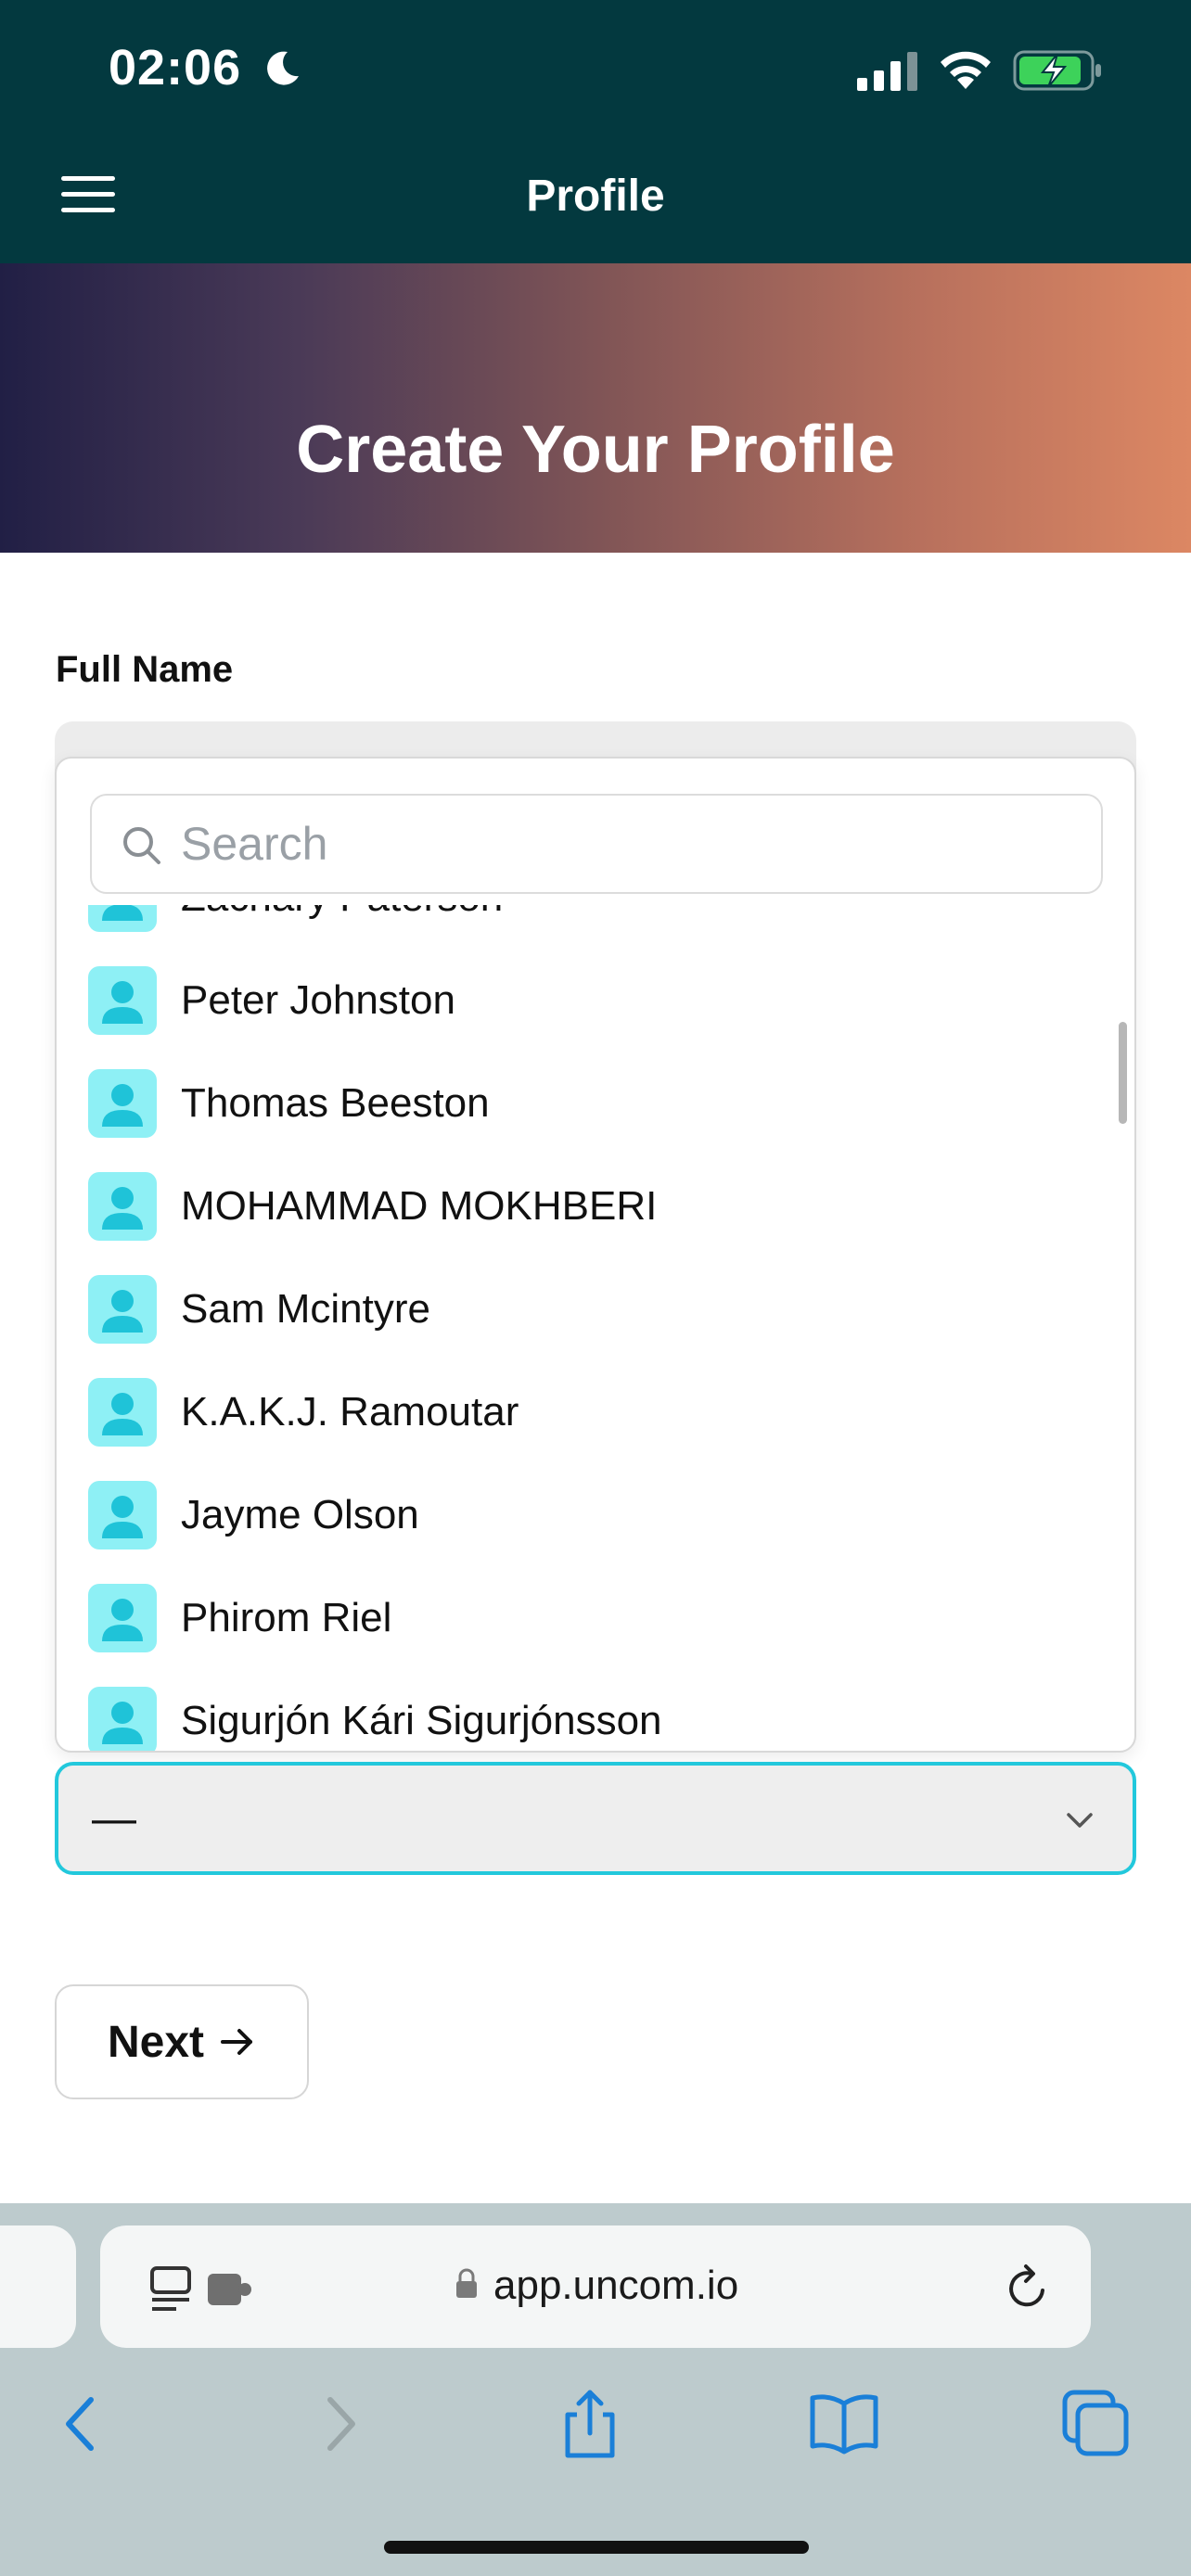 This screenshot has height=2576, width=1191. I want to click on page-title: Profile, so click(595, 196).